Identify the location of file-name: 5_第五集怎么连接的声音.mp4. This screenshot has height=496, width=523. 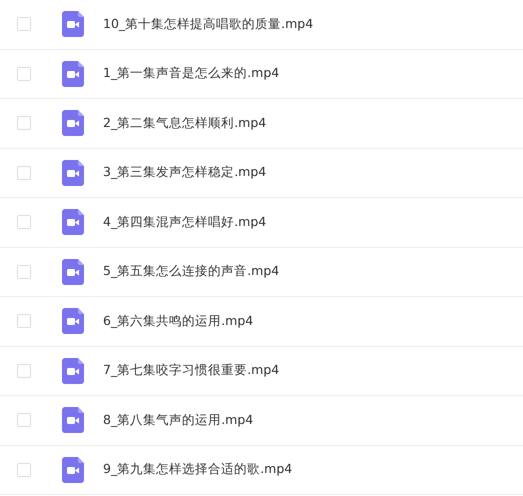
(191, 271).